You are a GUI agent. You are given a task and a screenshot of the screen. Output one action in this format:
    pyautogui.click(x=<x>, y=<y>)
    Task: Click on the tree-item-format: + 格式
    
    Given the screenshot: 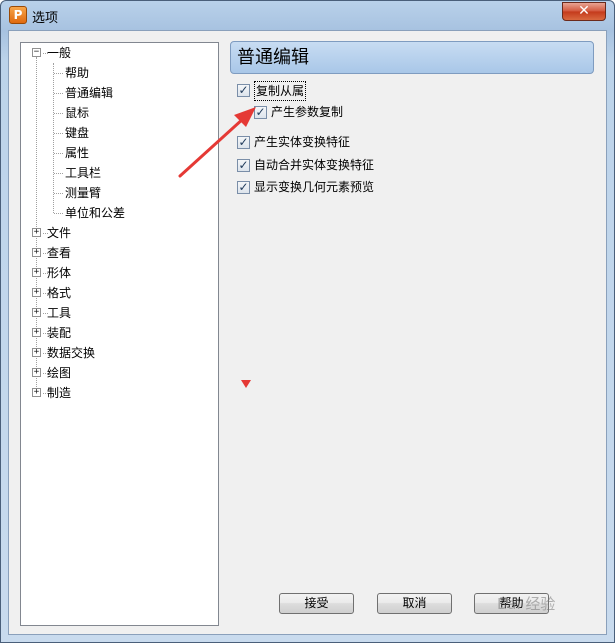 What is the action you would take?
    pyautogui.click(x=116, y=293)
    